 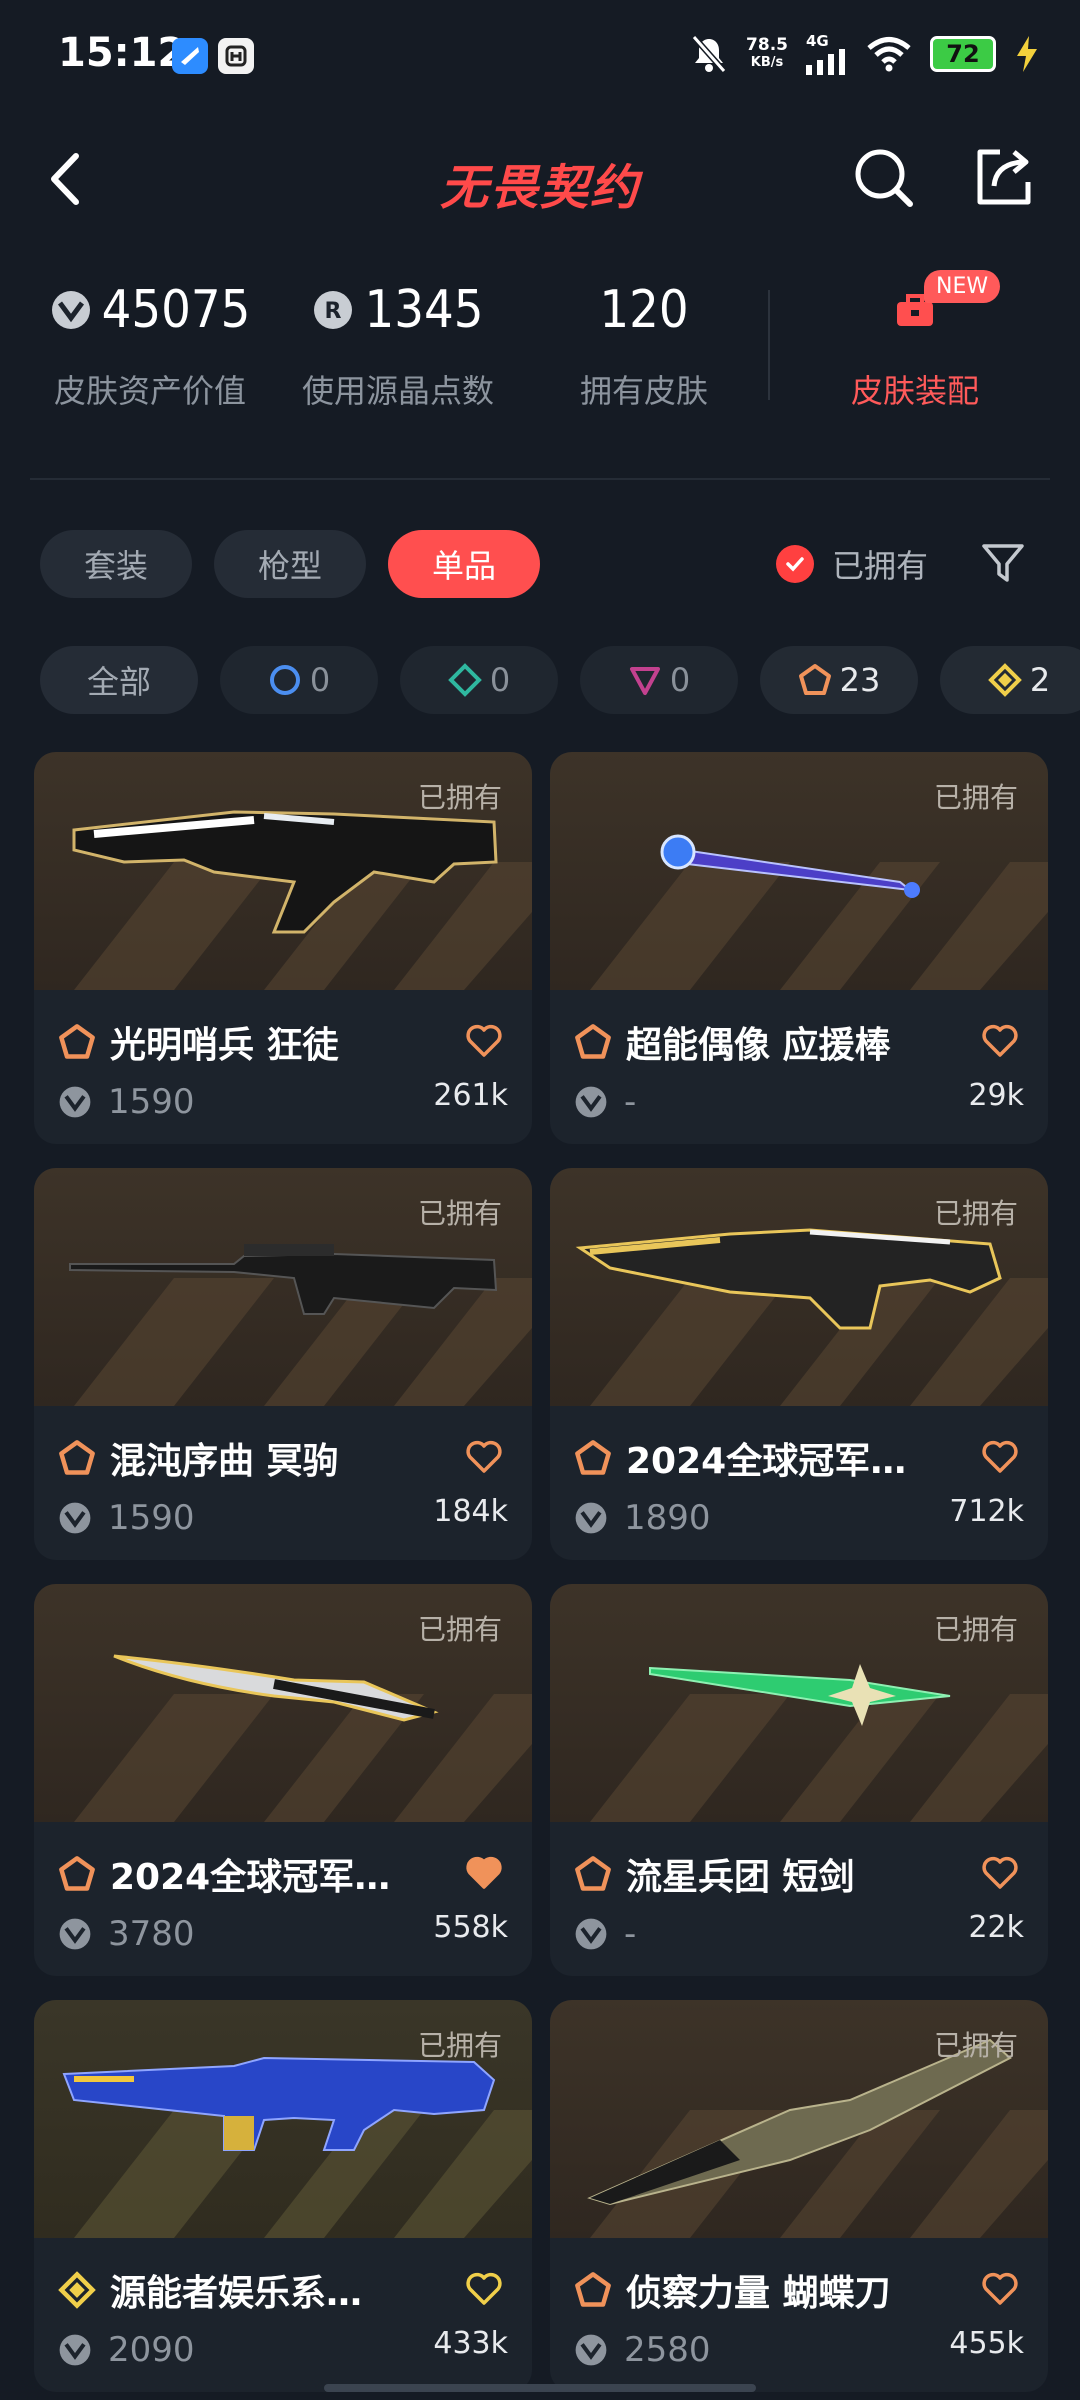 What do you see at coordinates (540, 55) in the screenshot?
I see `status-bar: 15:12 78.5 KB/s 4G 72` at bounding box center [540, 55].